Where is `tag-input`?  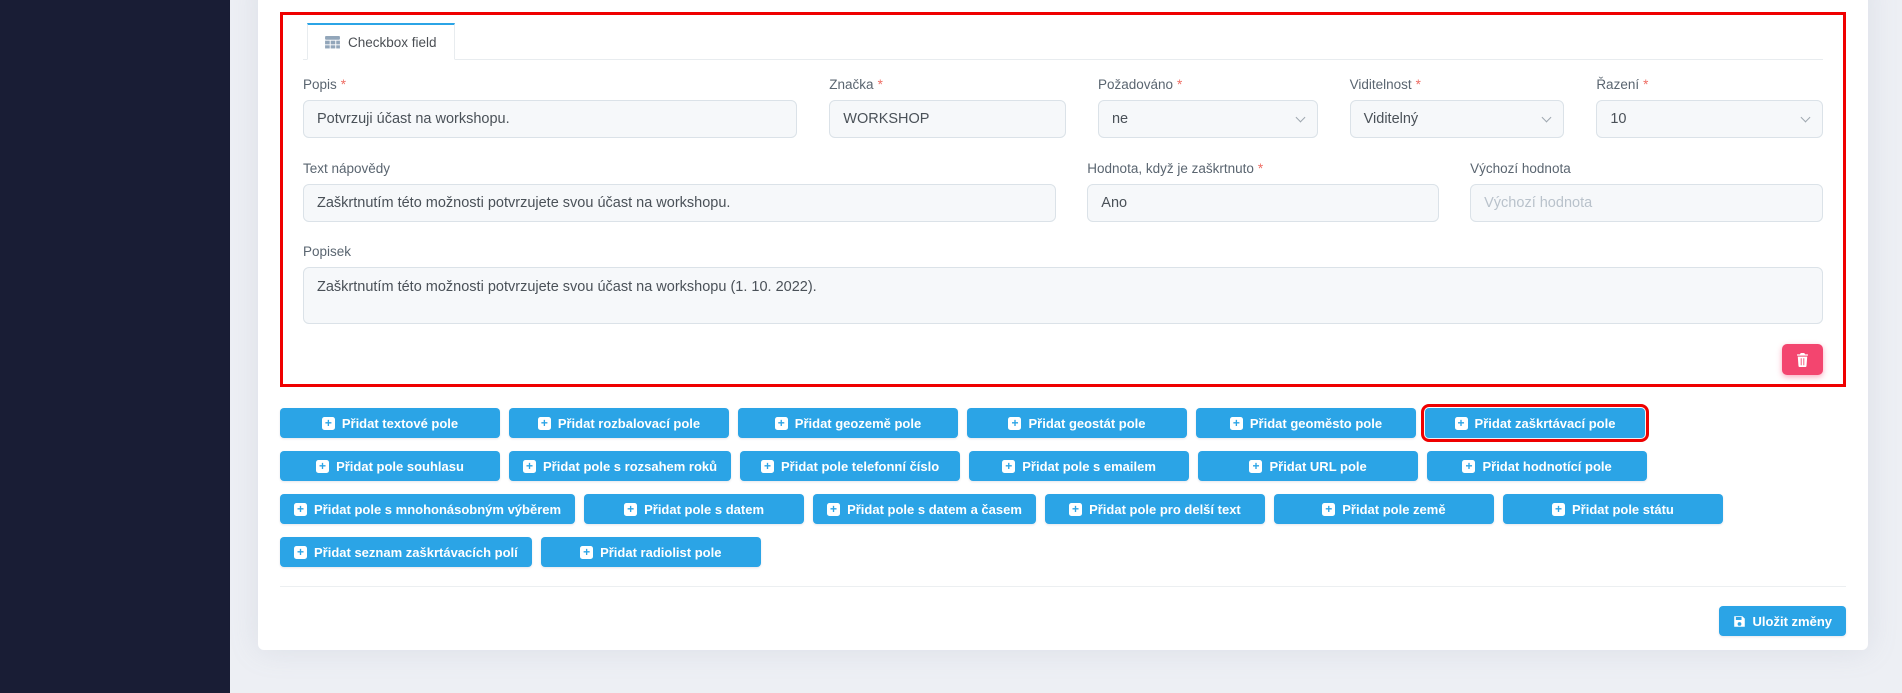
tag-input is located at coordinates (947, 119).